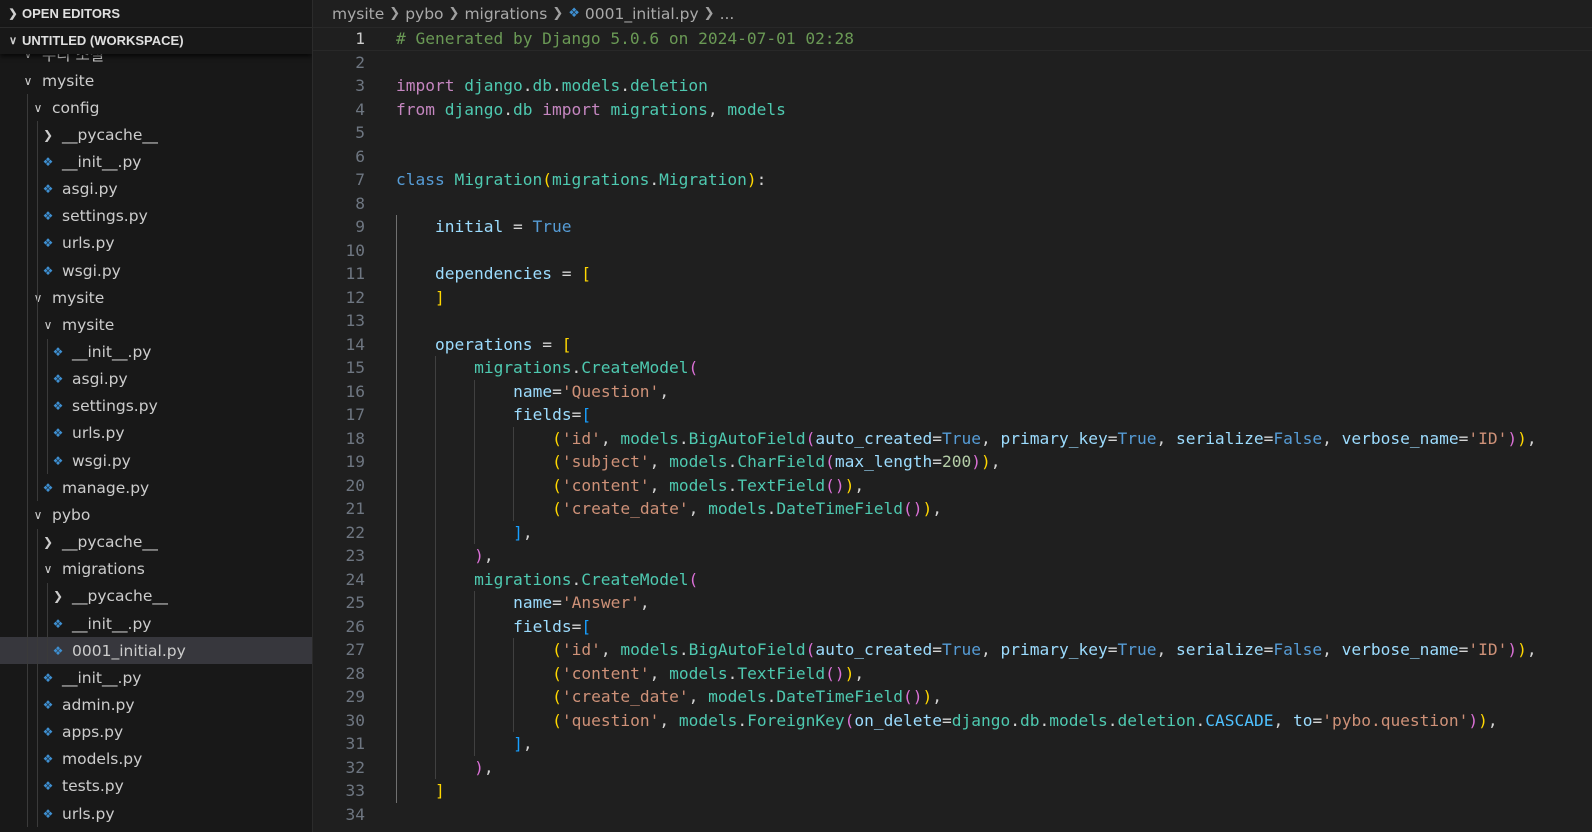 The image size is (1592, 832). What do you see at coordinates (952, 274) in the screenshot?
I see `code-line: 11 dependencies = [` at bounding box center [952, 274].